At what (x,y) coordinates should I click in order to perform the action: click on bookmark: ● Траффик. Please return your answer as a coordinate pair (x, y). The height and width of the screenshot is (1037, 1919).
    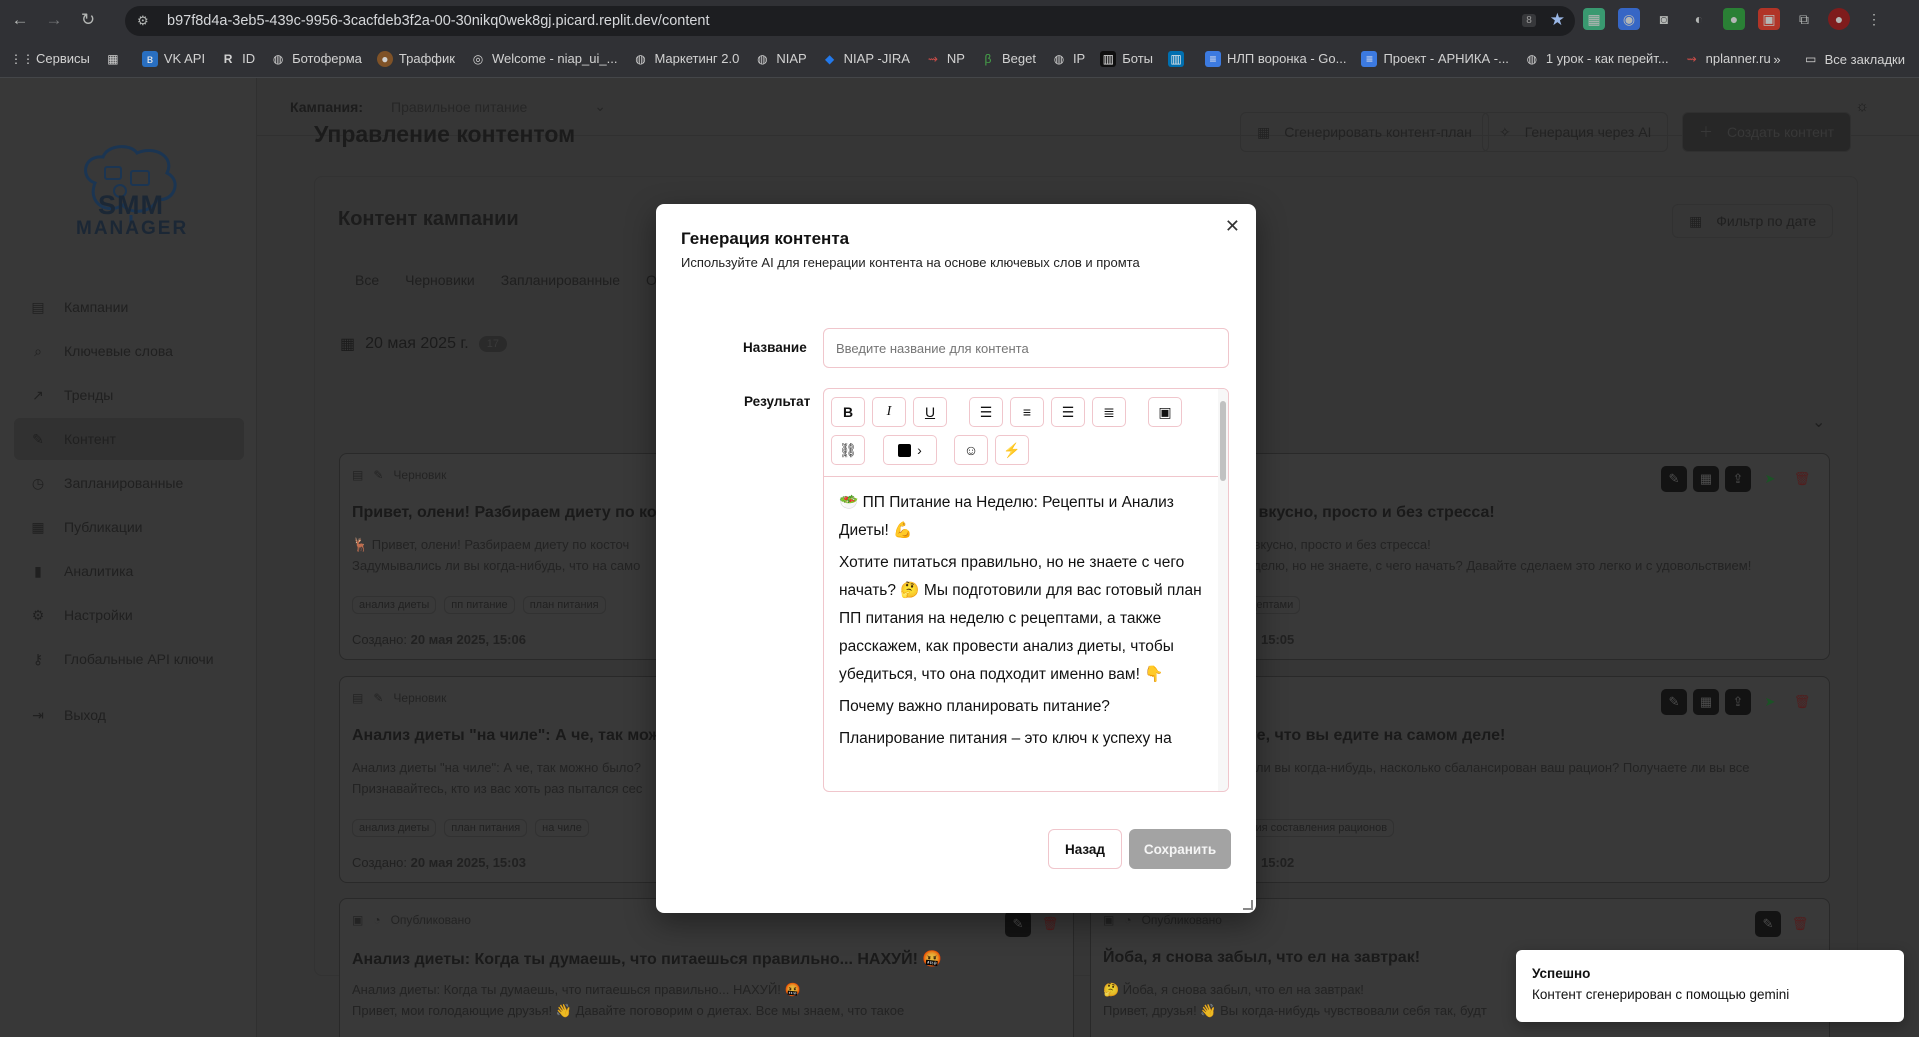
    Looking at the image, I should click on (415, 58).